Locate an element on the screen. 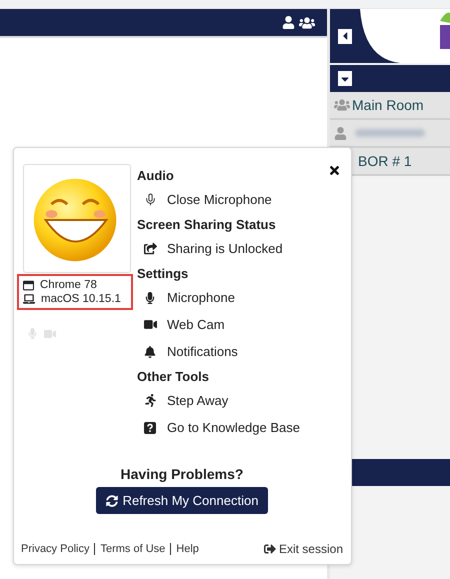  section-title: Audio is located at coordinates (155, 175).